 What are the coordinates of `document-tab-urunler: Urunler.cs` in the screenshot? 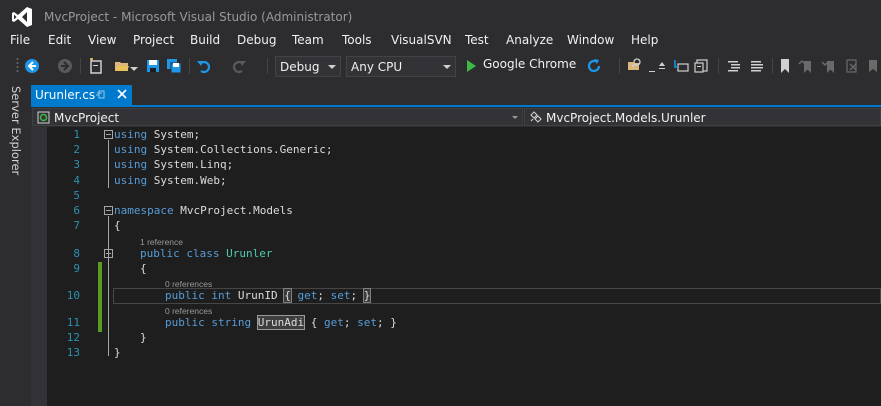 It's located at (81, 95).